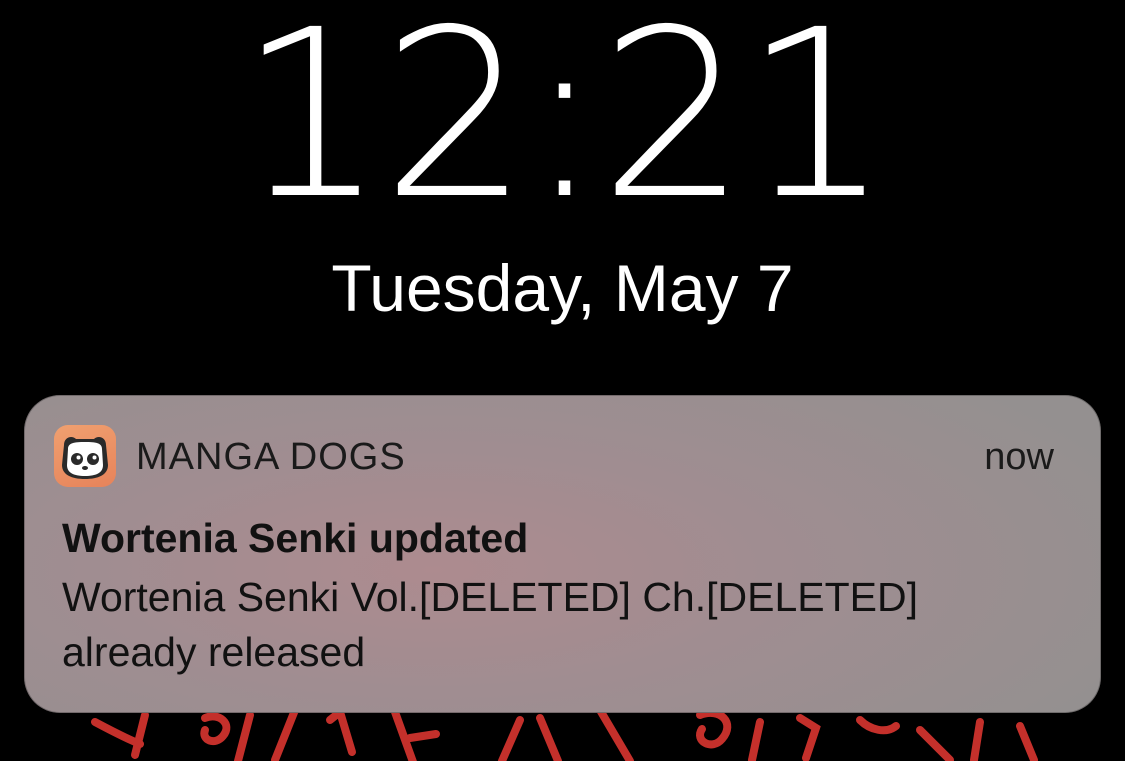 The image size is (1125, 761). Describe the element at coordinates (1019, 457) in the screenshot. I see `notification-timestamp: now` at that location.